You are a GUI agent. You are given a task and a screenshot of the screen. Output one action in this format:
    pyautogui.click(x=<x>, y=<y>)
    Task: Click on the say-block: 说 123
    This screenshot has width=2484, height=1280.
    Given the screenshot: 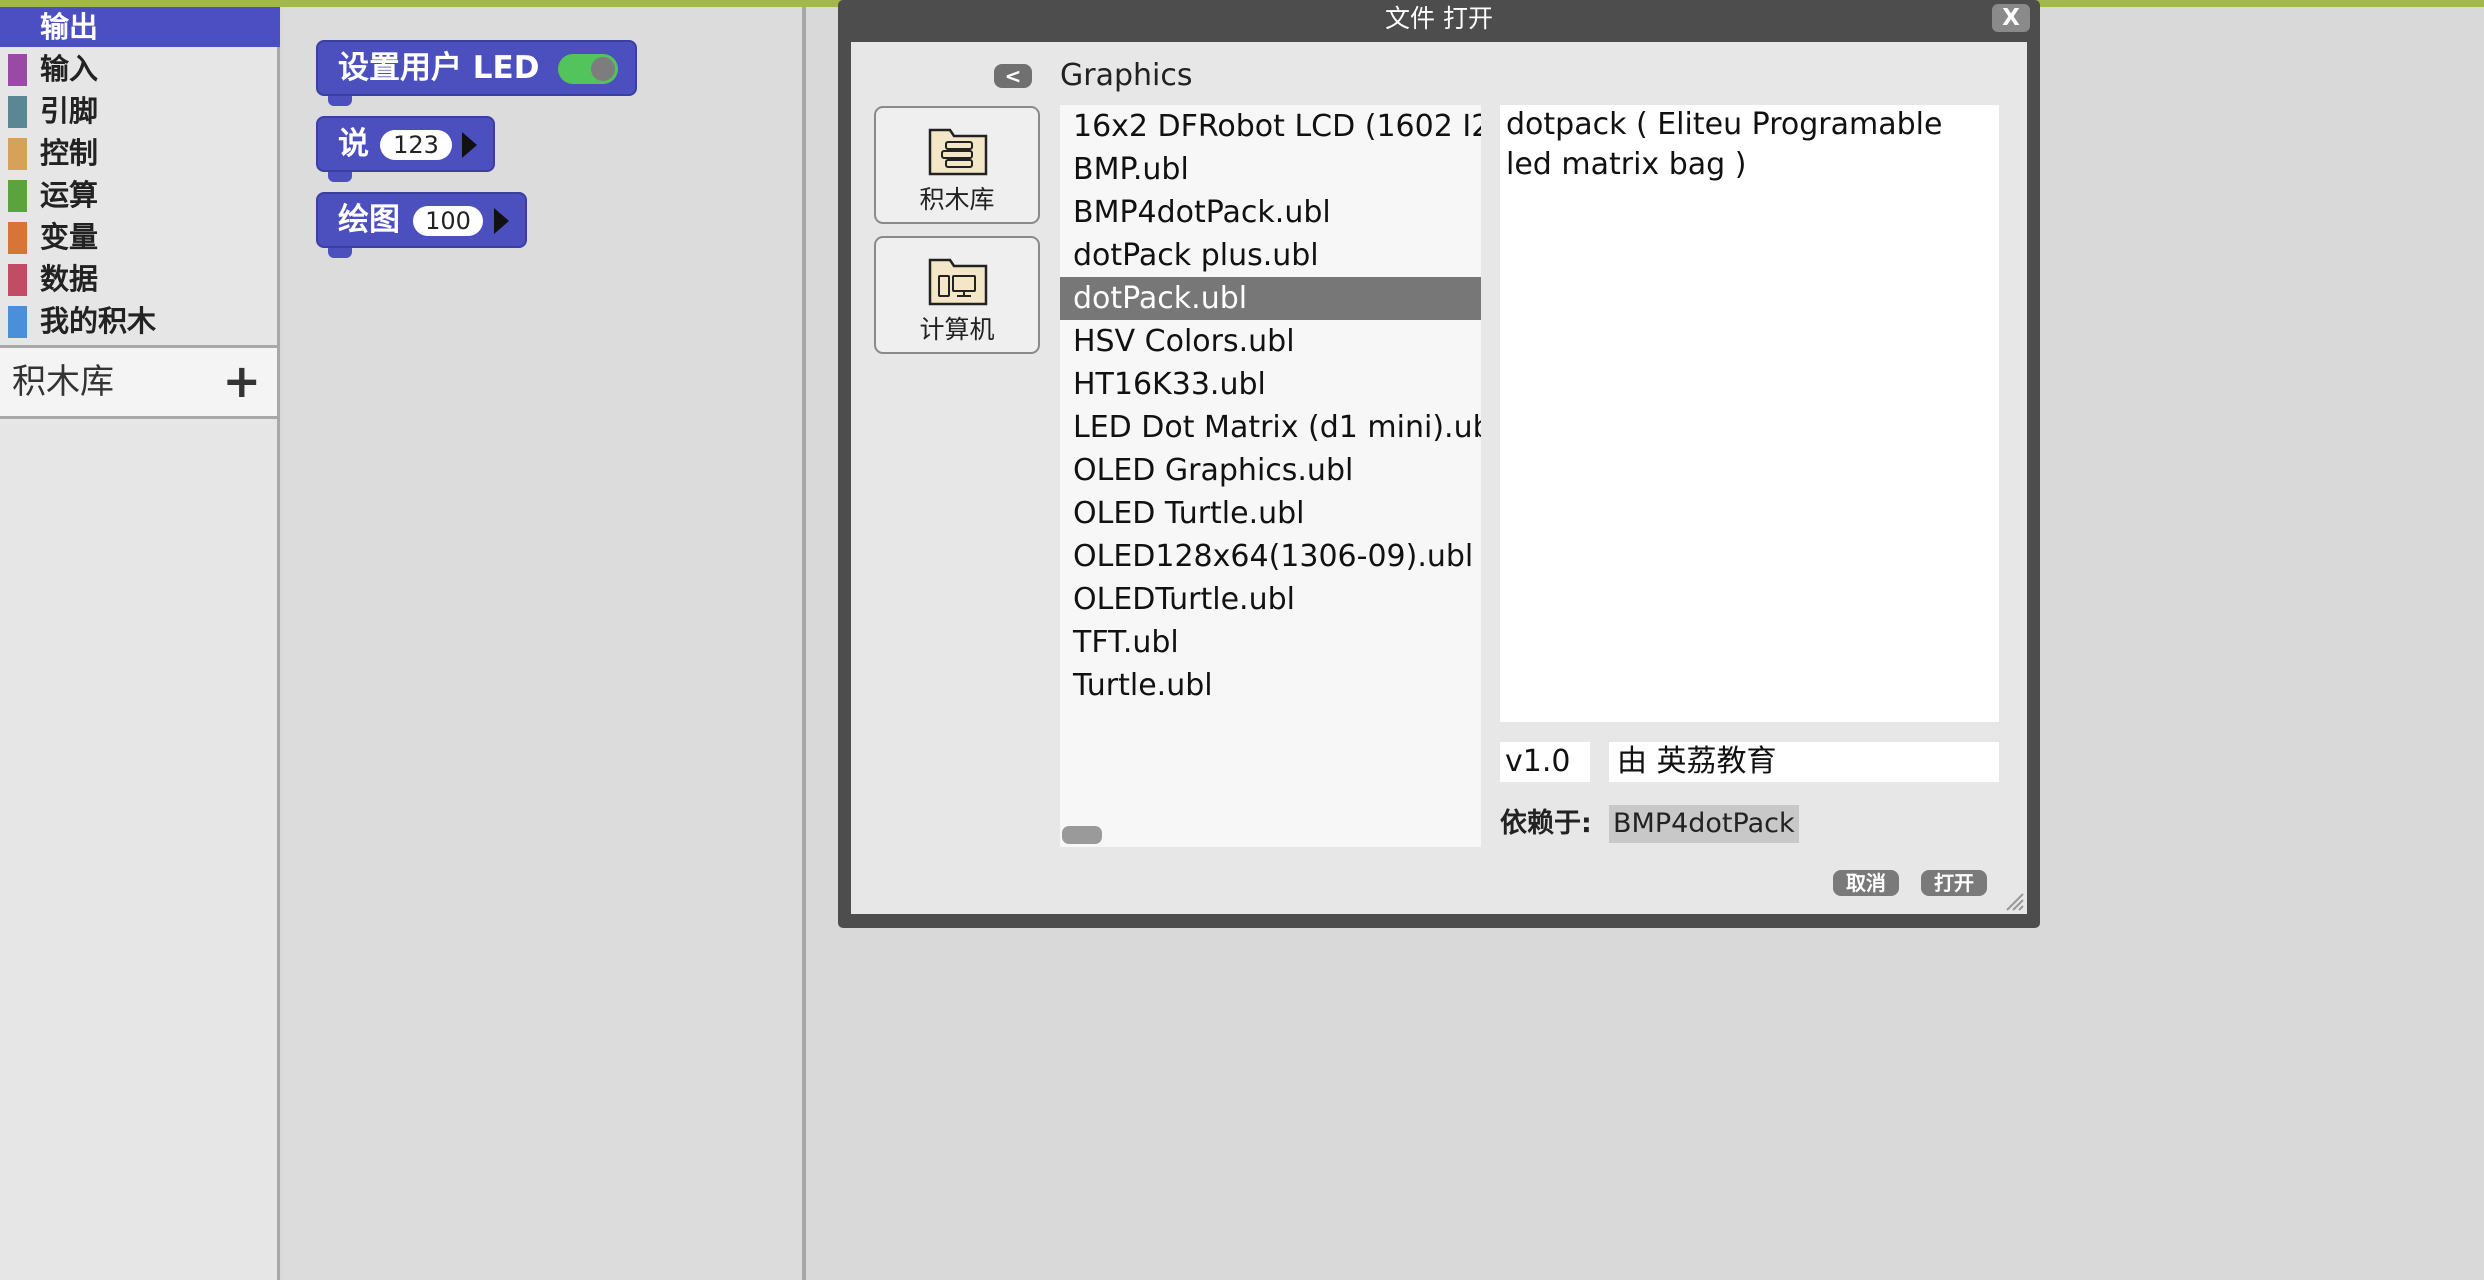 What is the action you would take?
    pyautogui.click(x=405, y=149)
    